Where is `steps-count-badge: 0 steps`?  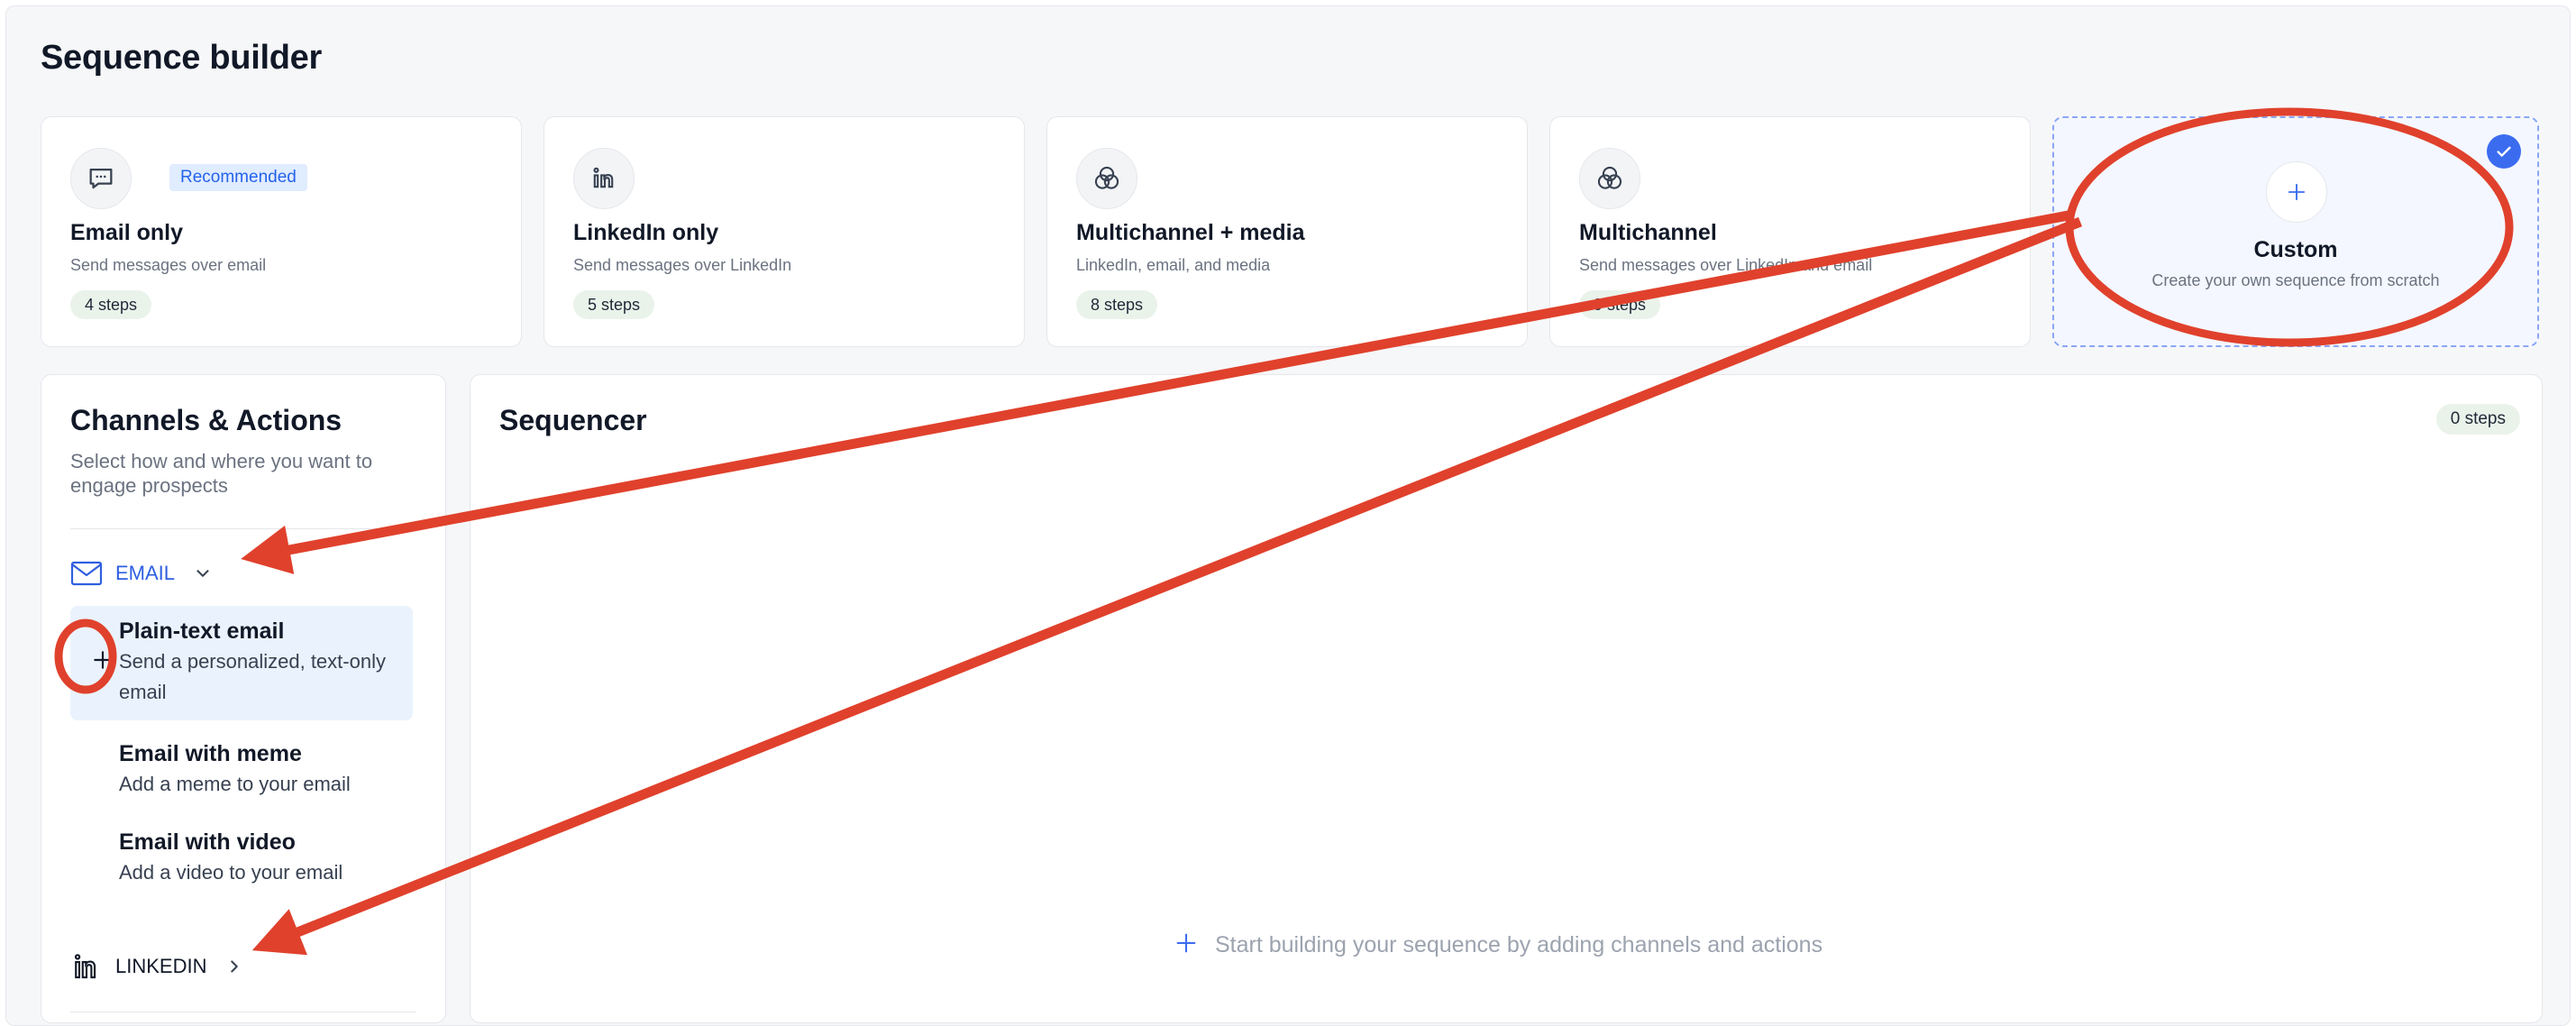
steps-count-badge: 0 steps is located at coordinates (2477, 419).